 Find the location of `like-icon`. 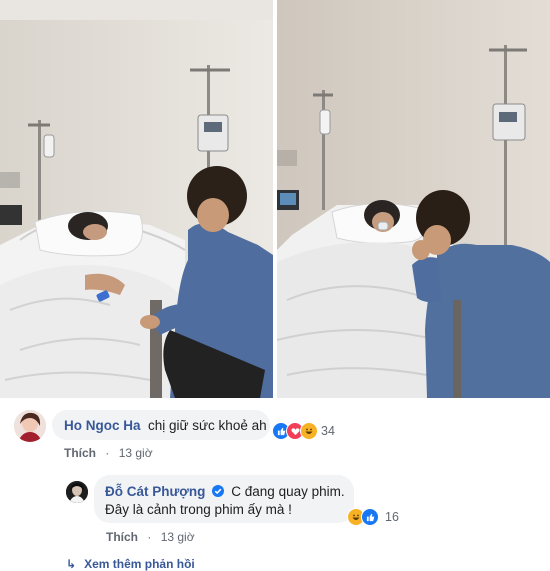

like-icon is located at coordinates (370, 517).